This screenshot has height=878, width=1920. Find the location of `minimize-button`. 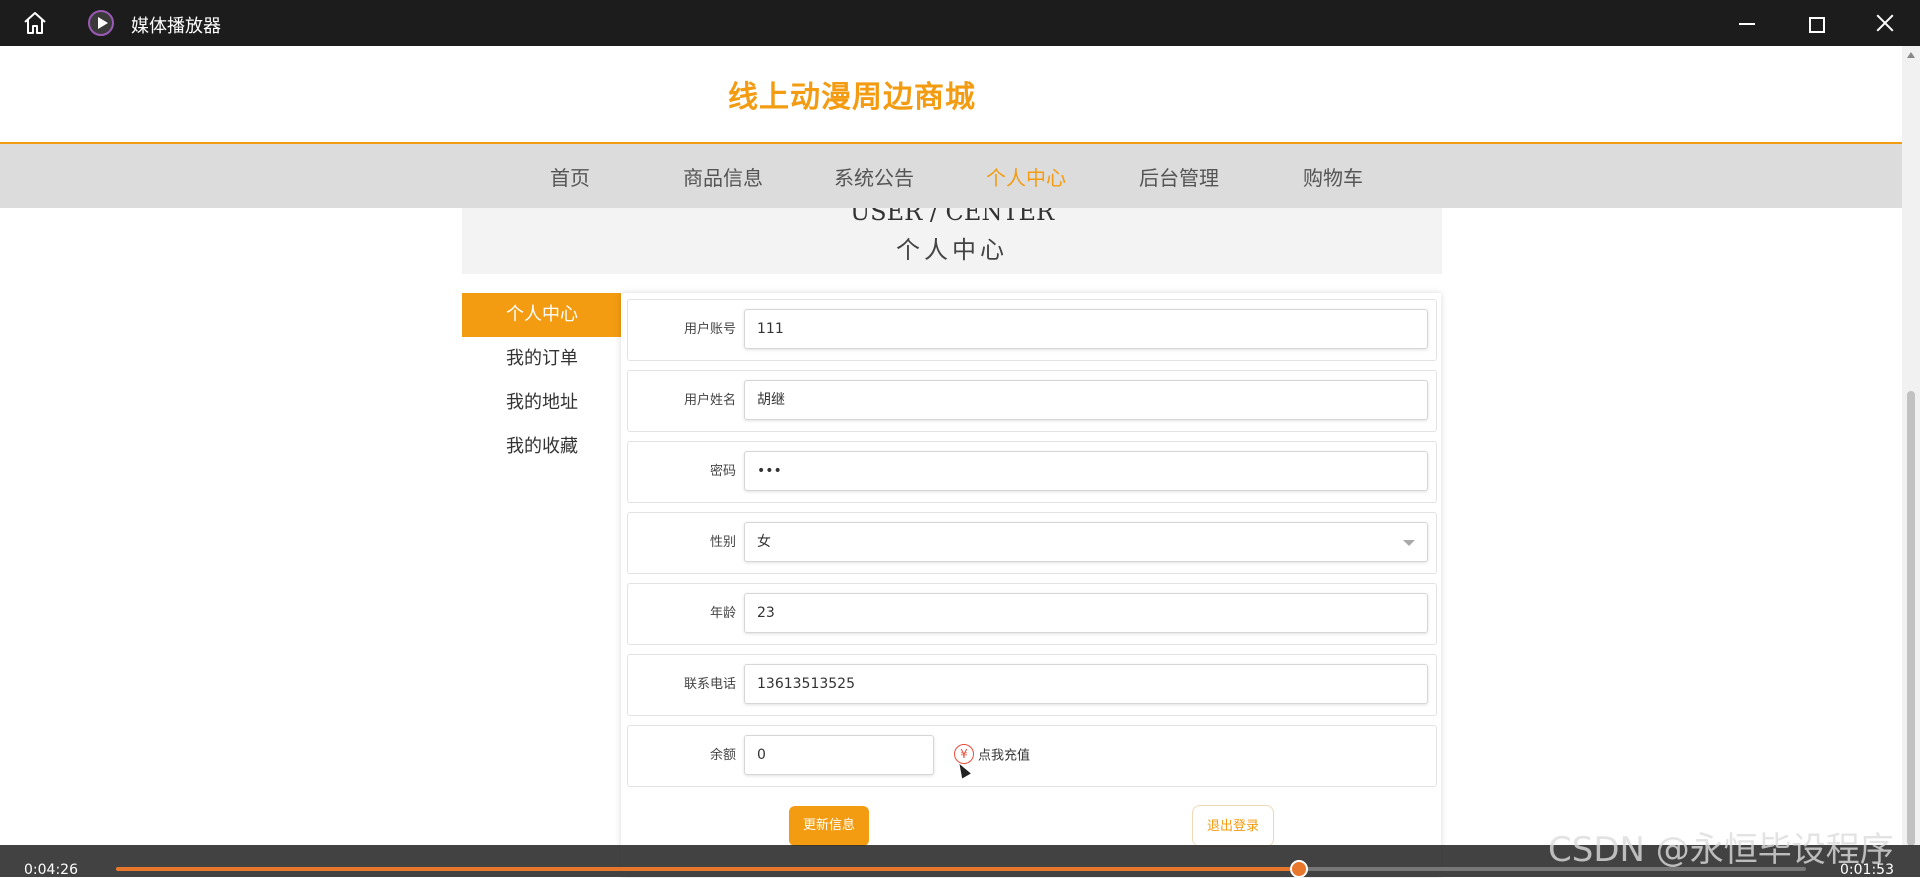

minimize-button is located at coordinates (1747, 23).